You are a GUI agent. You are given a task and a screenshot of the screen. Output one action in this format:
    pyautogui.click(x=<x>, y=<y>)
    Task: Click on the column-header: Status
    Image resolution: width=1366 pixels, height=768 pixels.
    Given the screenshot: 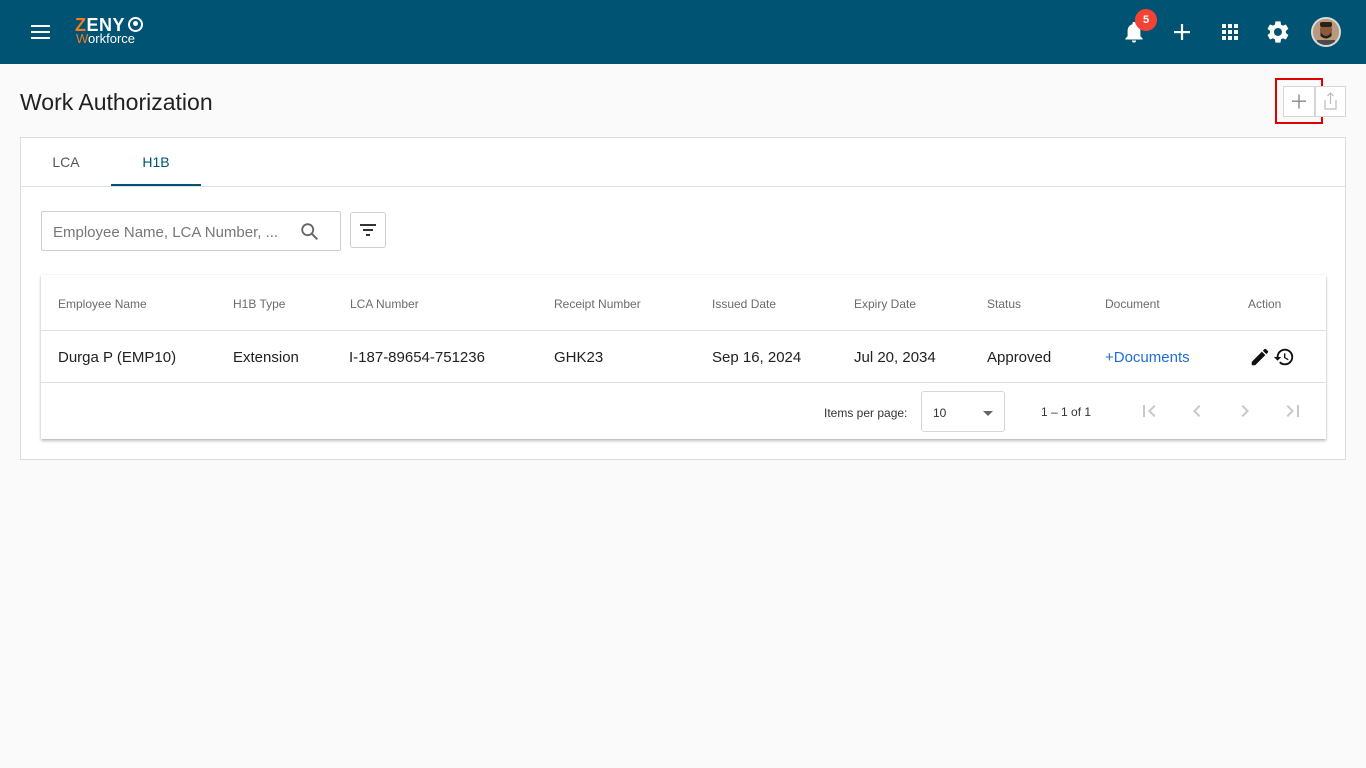 What is the action you would take?
    pyautogui.click(x=1004, y=304)
    